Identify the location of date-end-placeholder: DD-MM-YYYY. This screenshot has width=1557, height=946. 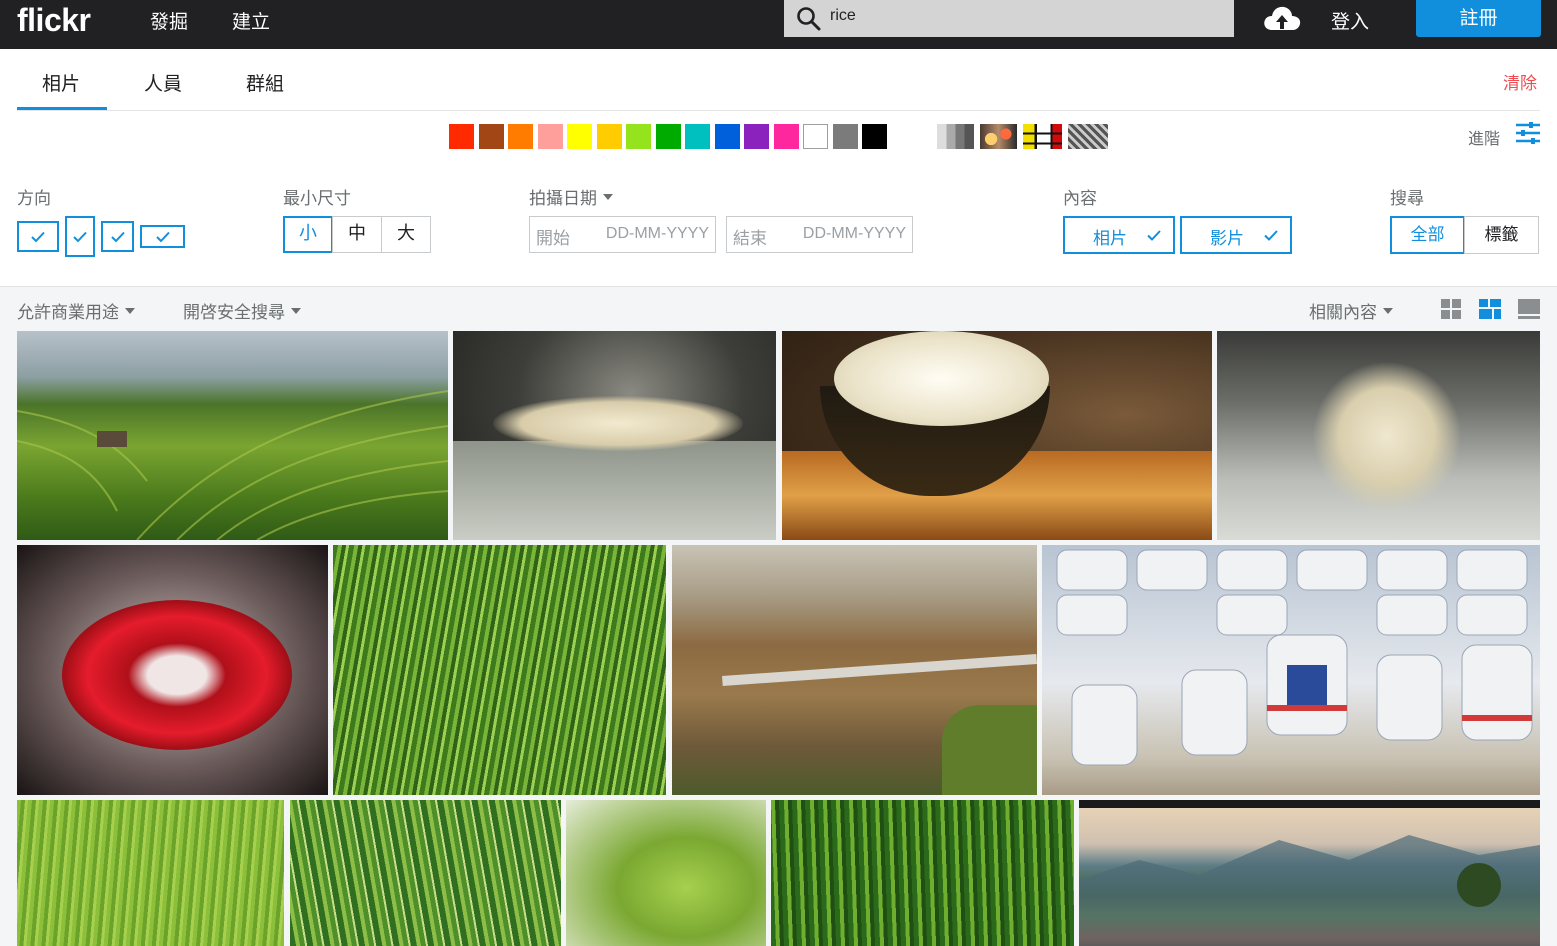
(854, 233).